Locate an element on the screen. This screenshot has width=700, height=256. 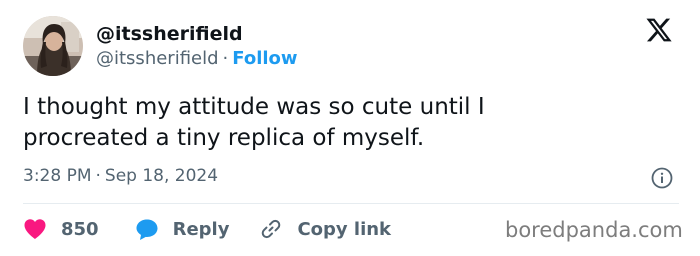
avatar is located at coordinates (53, 46).